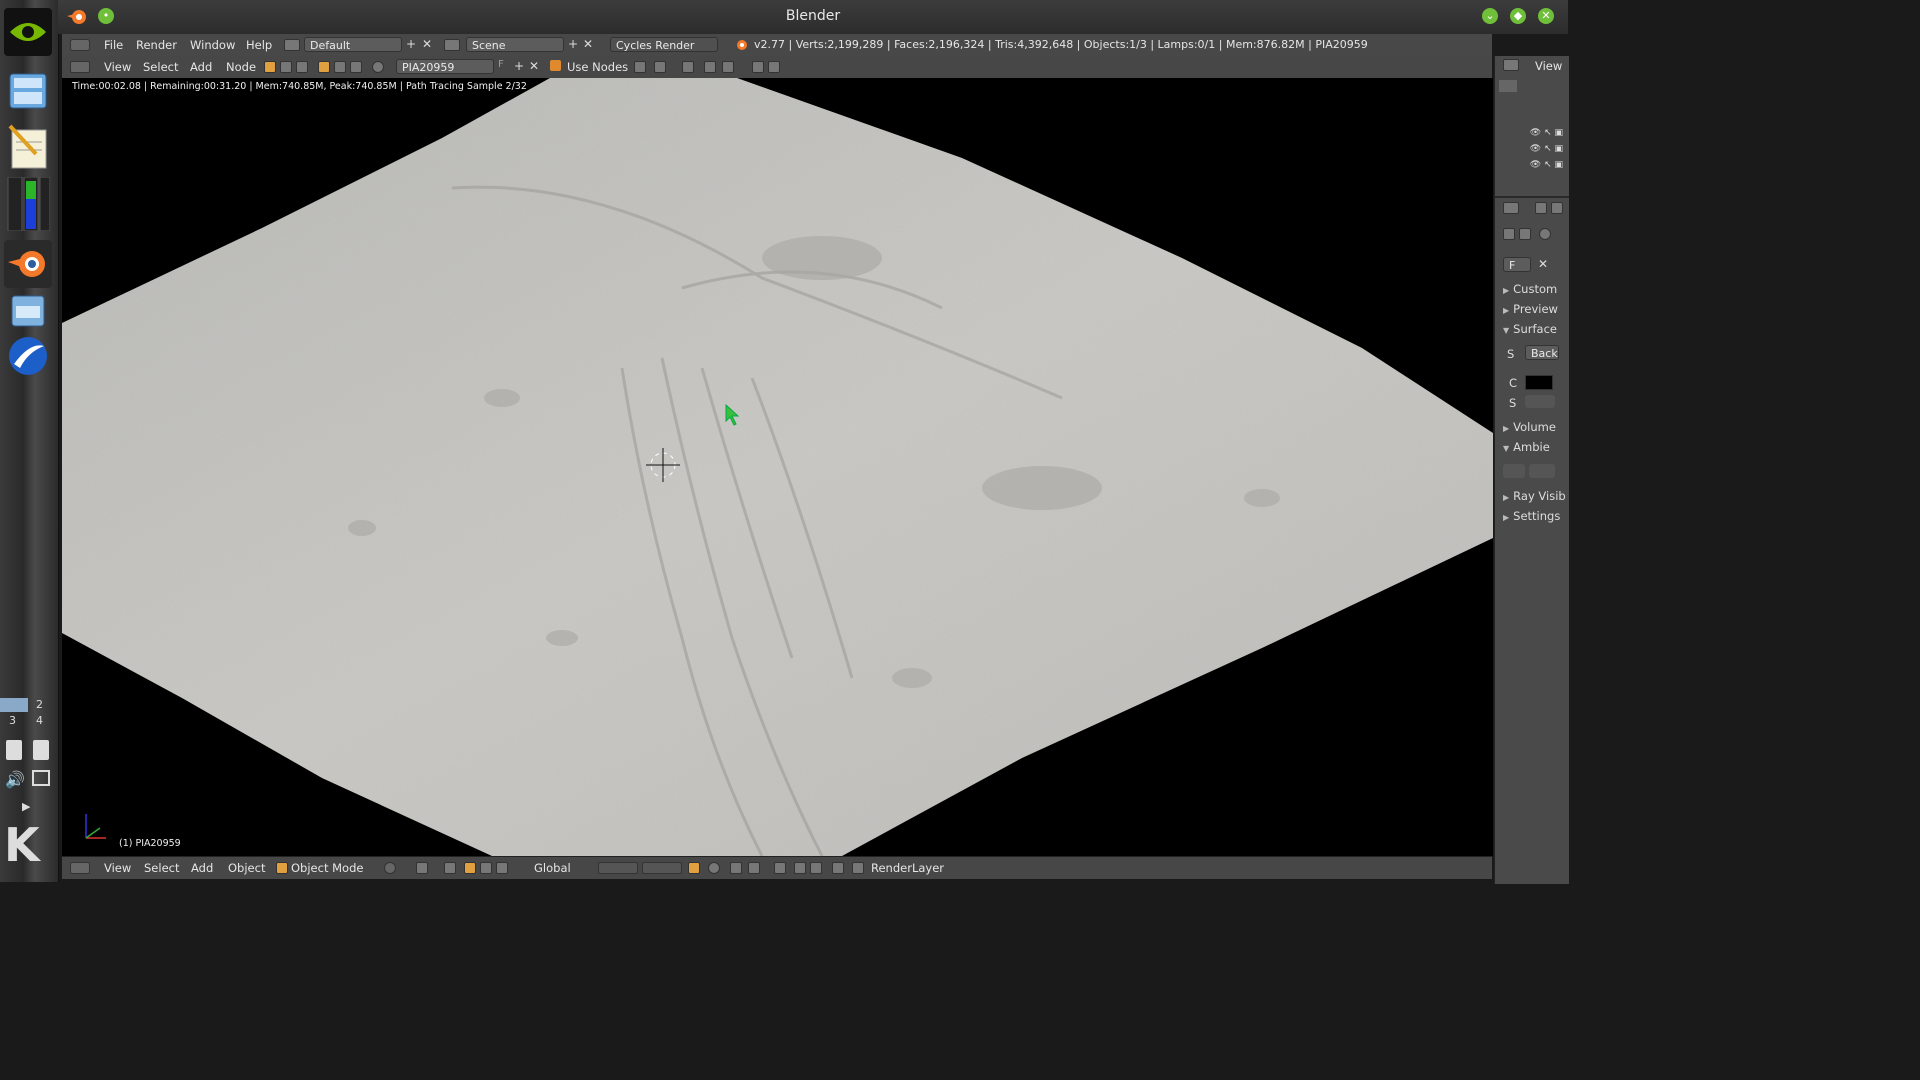 Image resolution: width=1920 pixels, height=1080 pixels. Describe the element at coordinates (774, 67) in the screenshot. I see `paste-nodes-icon` at that location.